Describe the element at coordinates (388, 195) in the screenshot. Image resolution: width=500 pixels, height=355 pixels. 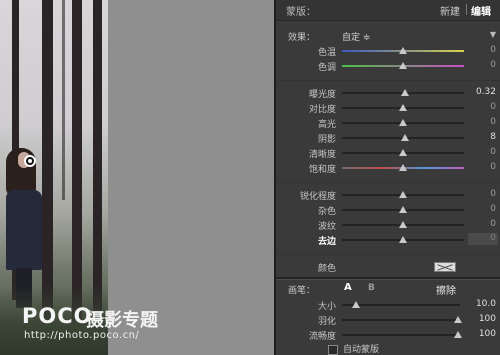
I see `slider-row: 锐化程度 0` at that location.